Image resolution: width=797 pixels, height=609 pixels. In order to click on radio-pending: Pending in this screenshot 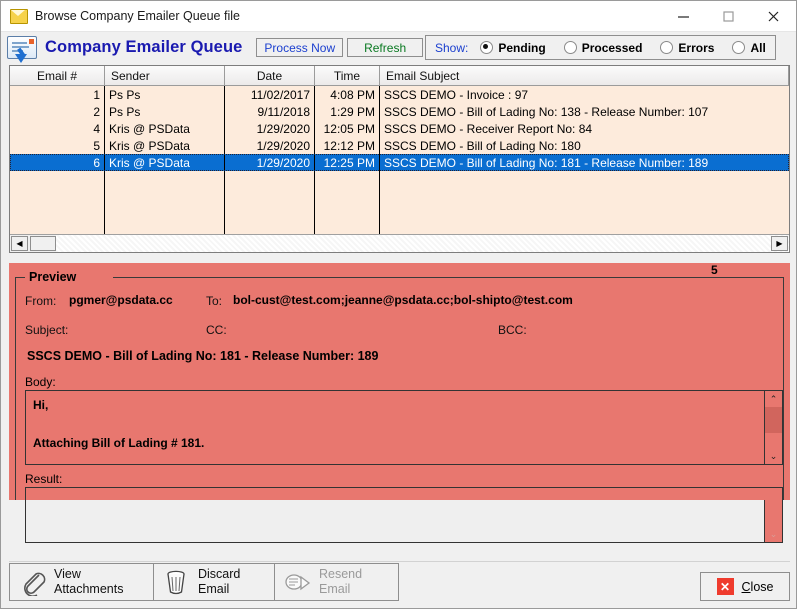, I will do `click(513, 47)`.